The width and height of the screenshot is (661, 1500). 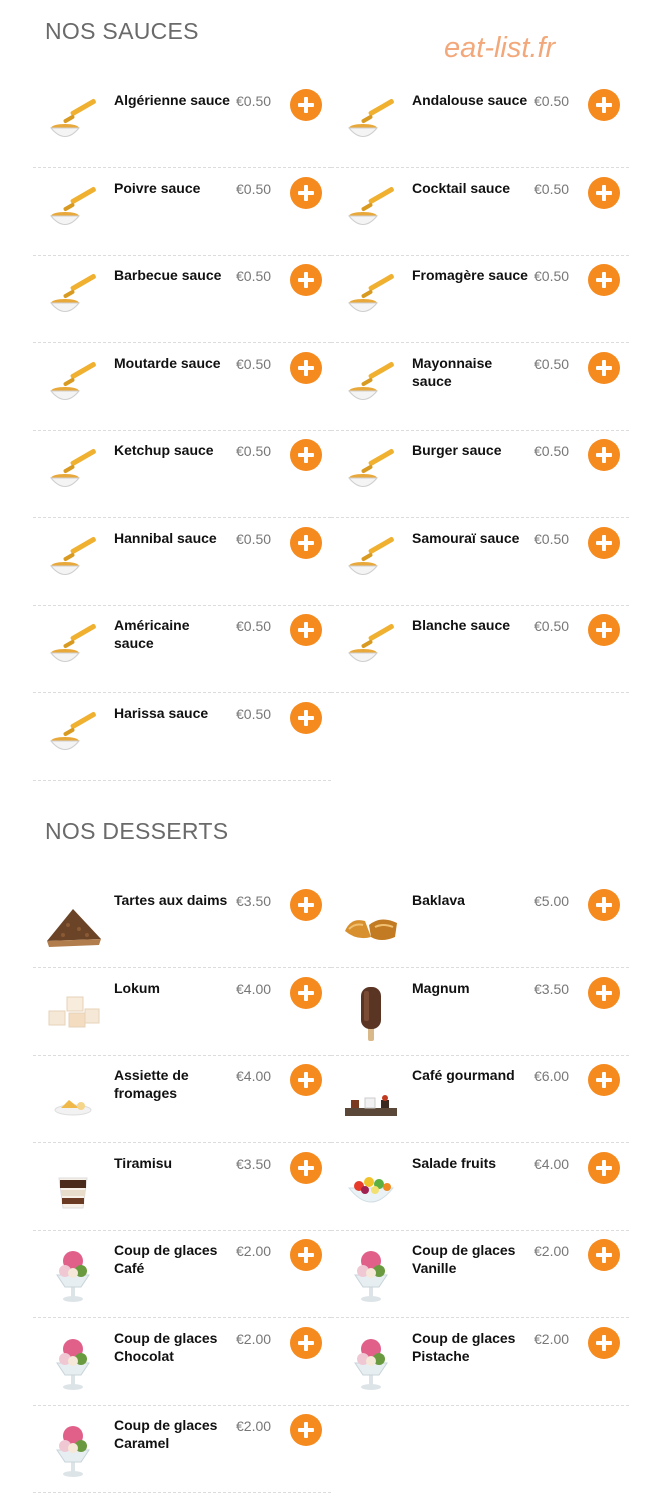 I want to click on menu-item-coup-de-glaces-chocolat: Coup de glaces Chocolat €2.00, so click(x=182, y=1362).